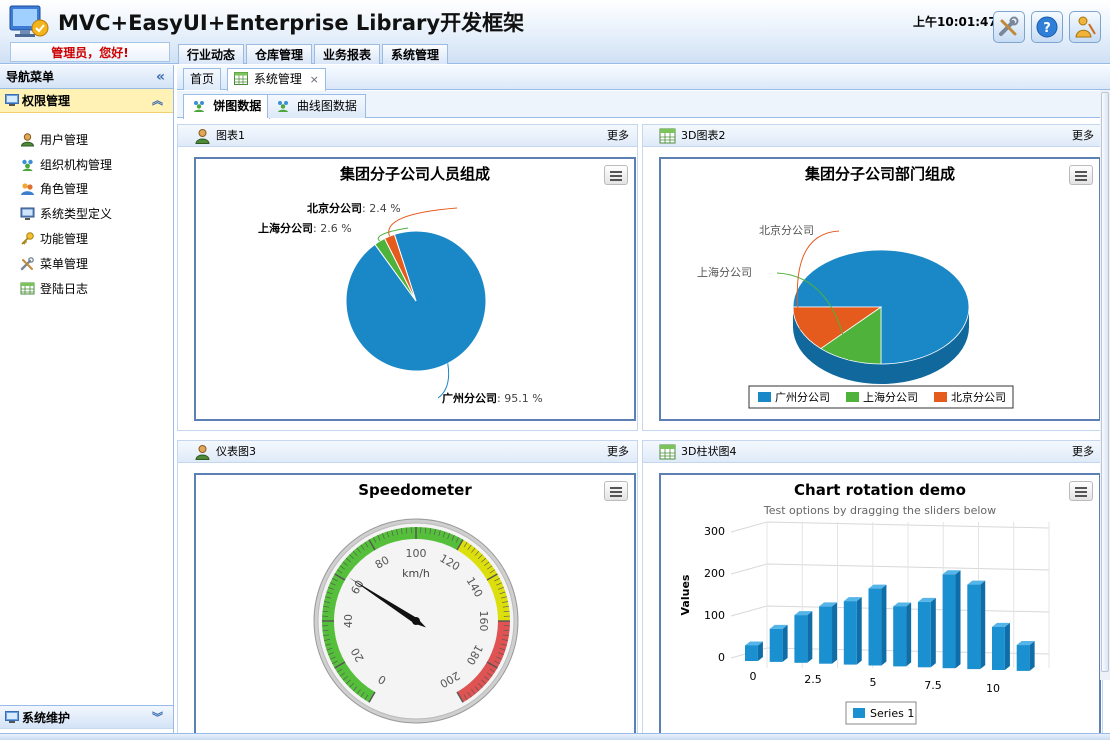 The height and width of the screenshot is (740, 1110). What do you see at coordinates (90, 52) in the screenshot?
I see `welcome-text: 管理员，您好!` at bounding box center [90, 52].